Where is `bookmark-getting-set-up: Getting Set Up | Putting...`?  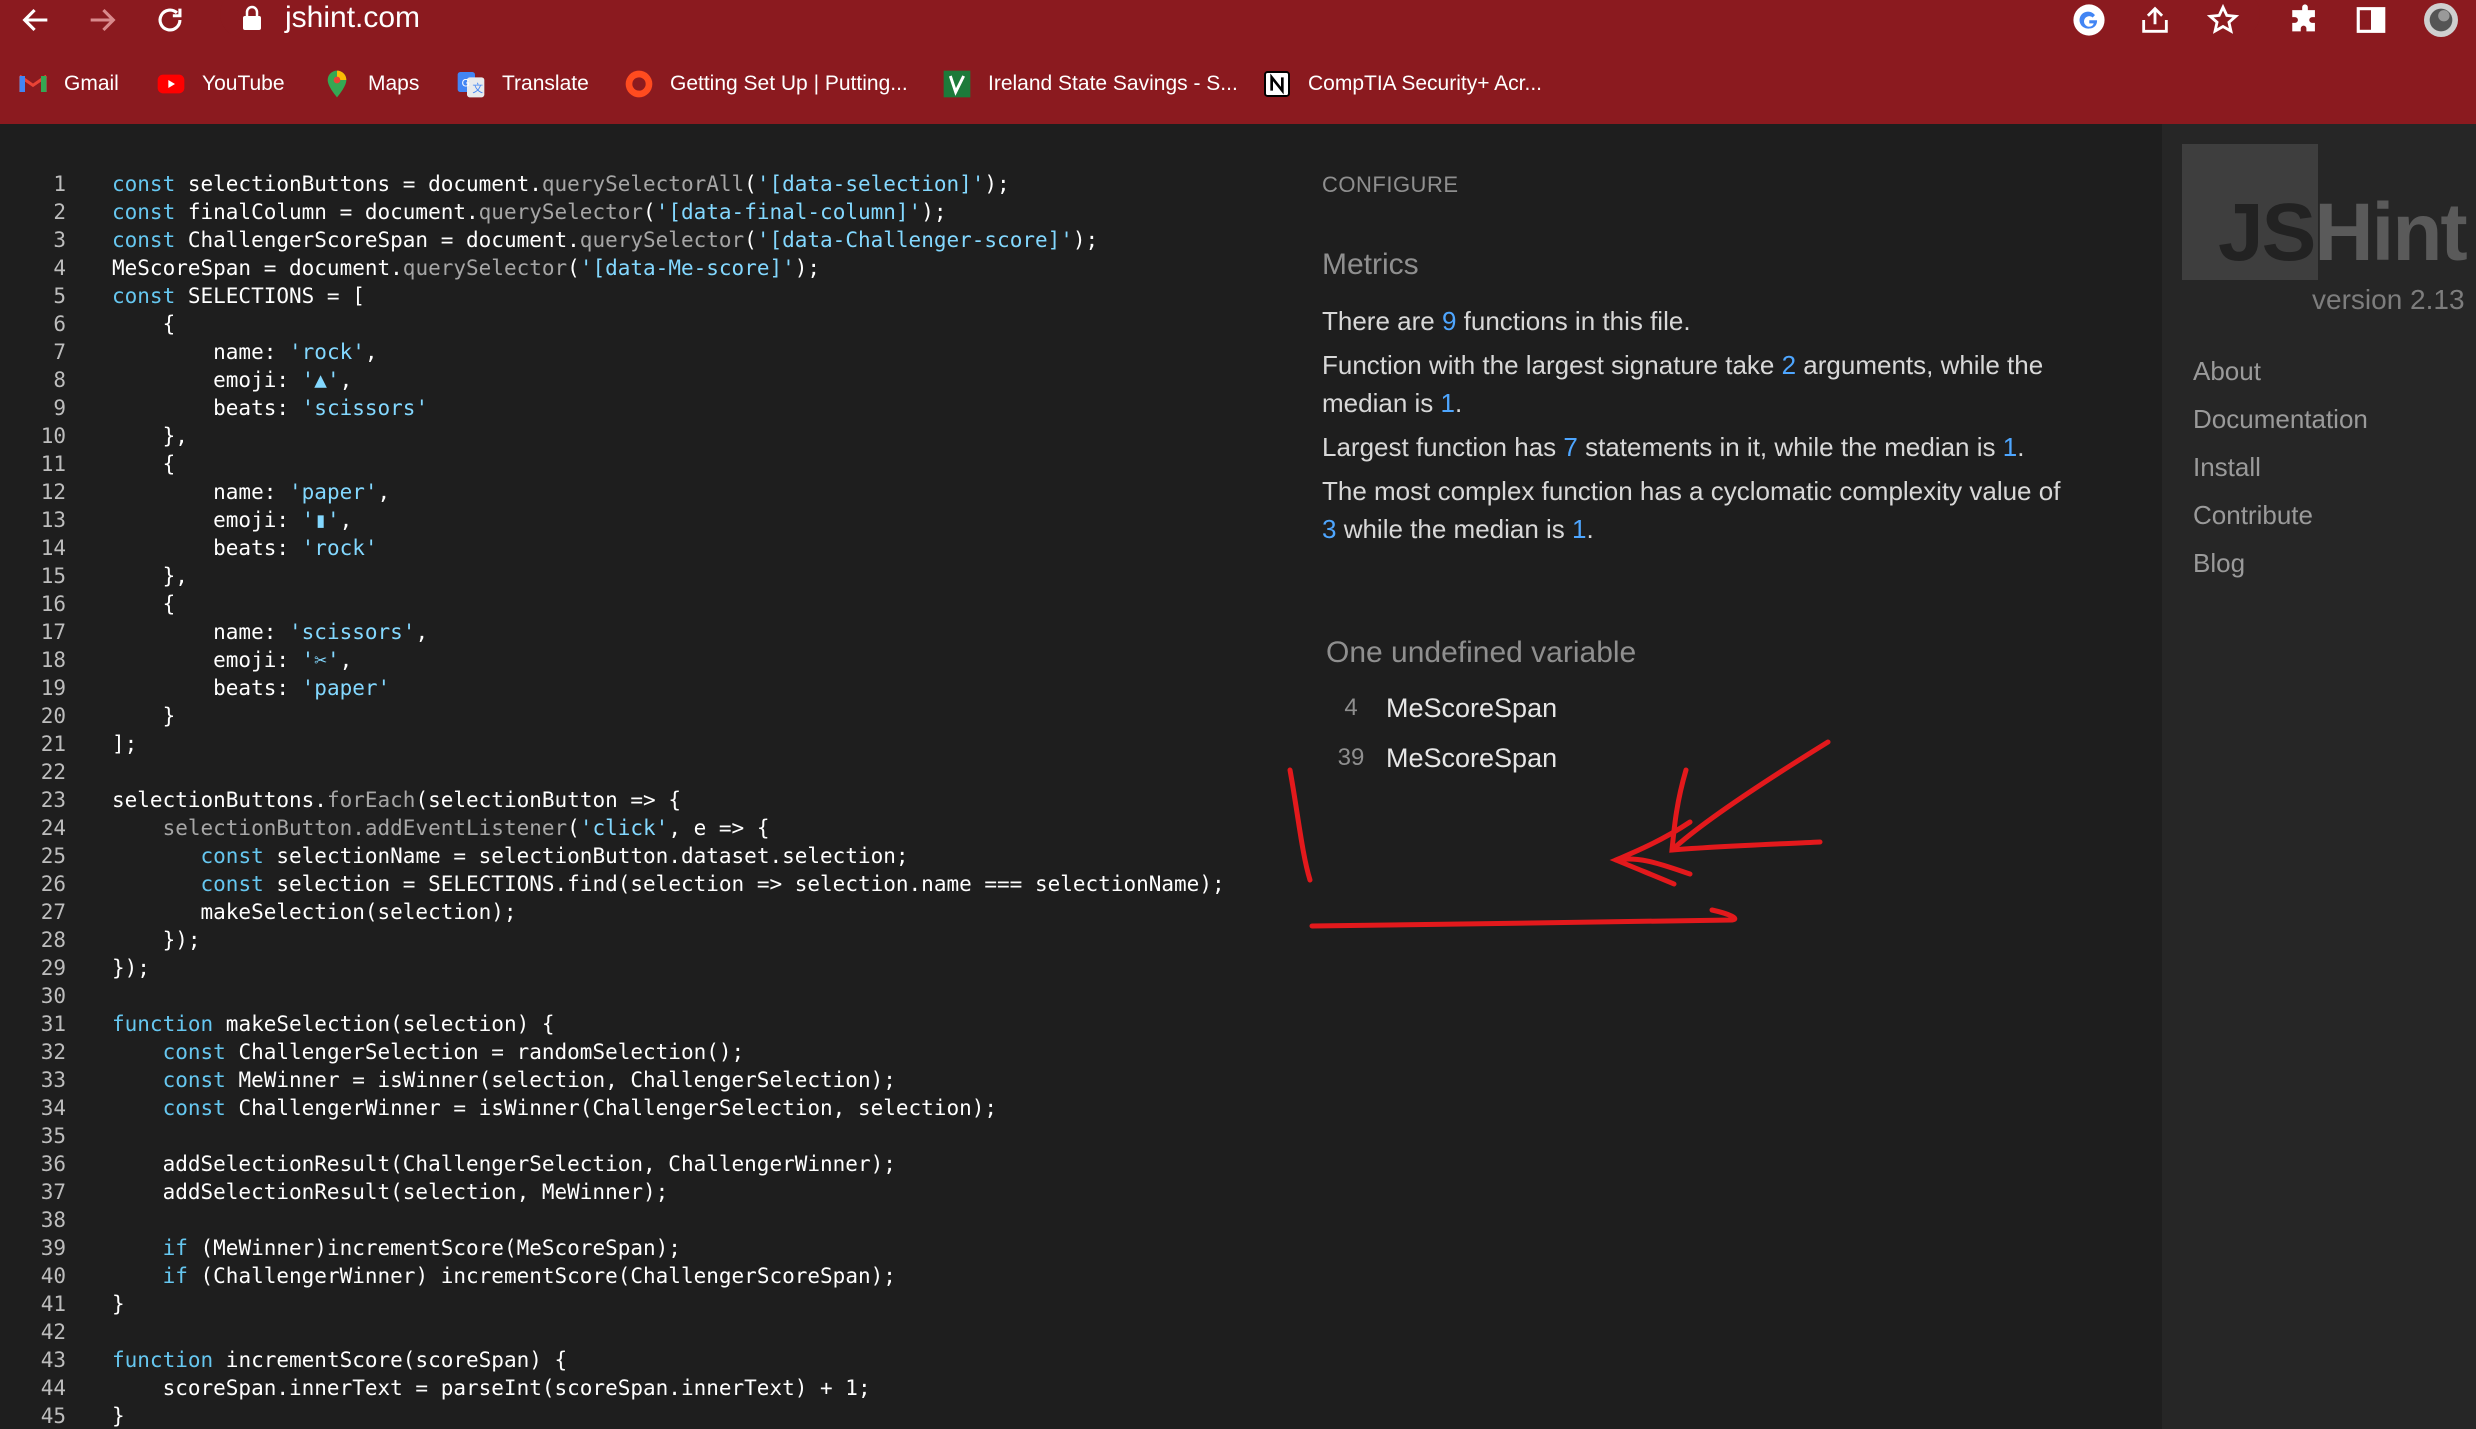 bookmark-getting-set-up: Getting Set Up | Putting... is located at coordinates (765, 84).